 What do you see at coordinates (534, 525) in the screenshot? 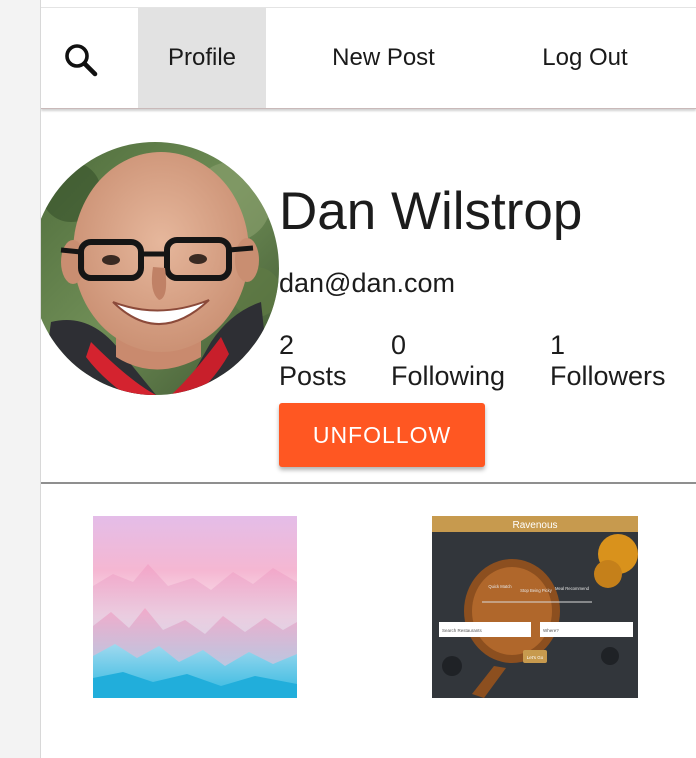
I see `post-app-title: Ravenous` at bounding box center [534, 525].